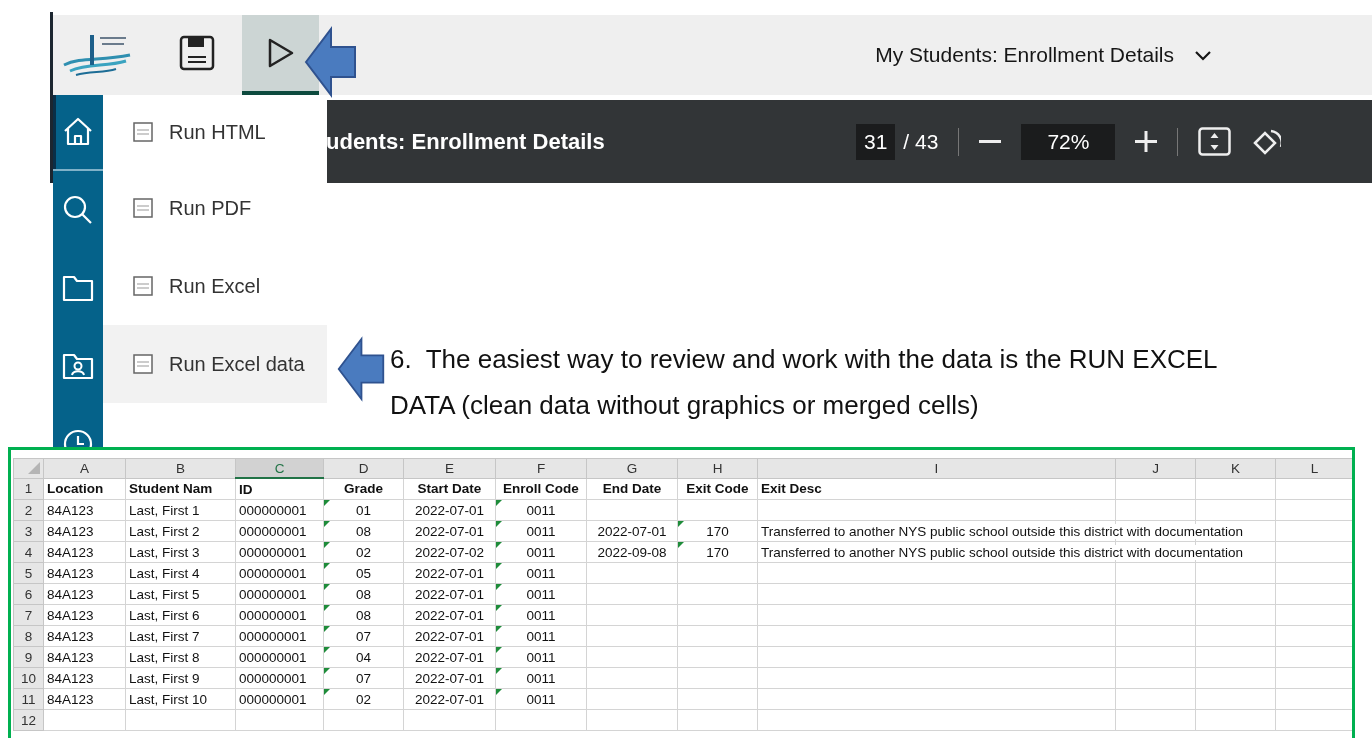 This screenshot has width=1372, height=738. I want to click on column-header: C, so click(279, 468).